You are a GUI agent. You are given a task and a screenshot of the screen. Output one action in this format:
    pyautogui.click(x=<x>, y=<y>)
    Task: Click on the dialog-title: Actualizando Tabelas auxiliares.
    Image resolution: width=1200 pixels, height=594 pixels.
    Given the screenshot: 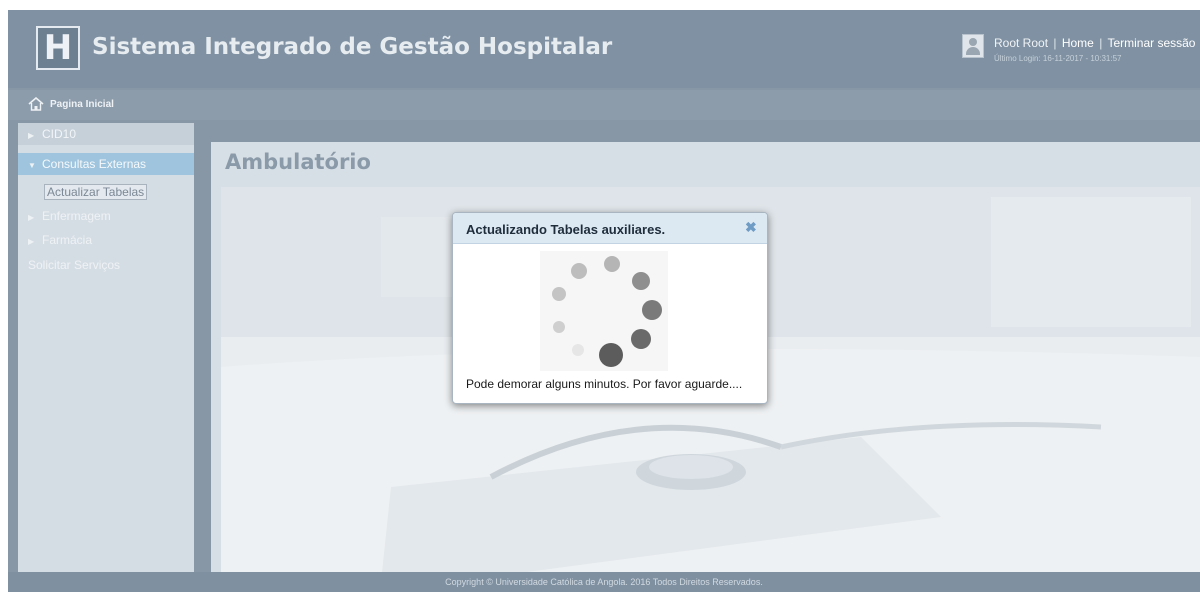 What is the action you would take?
    pyautogui.click(x=566, y=229)
    